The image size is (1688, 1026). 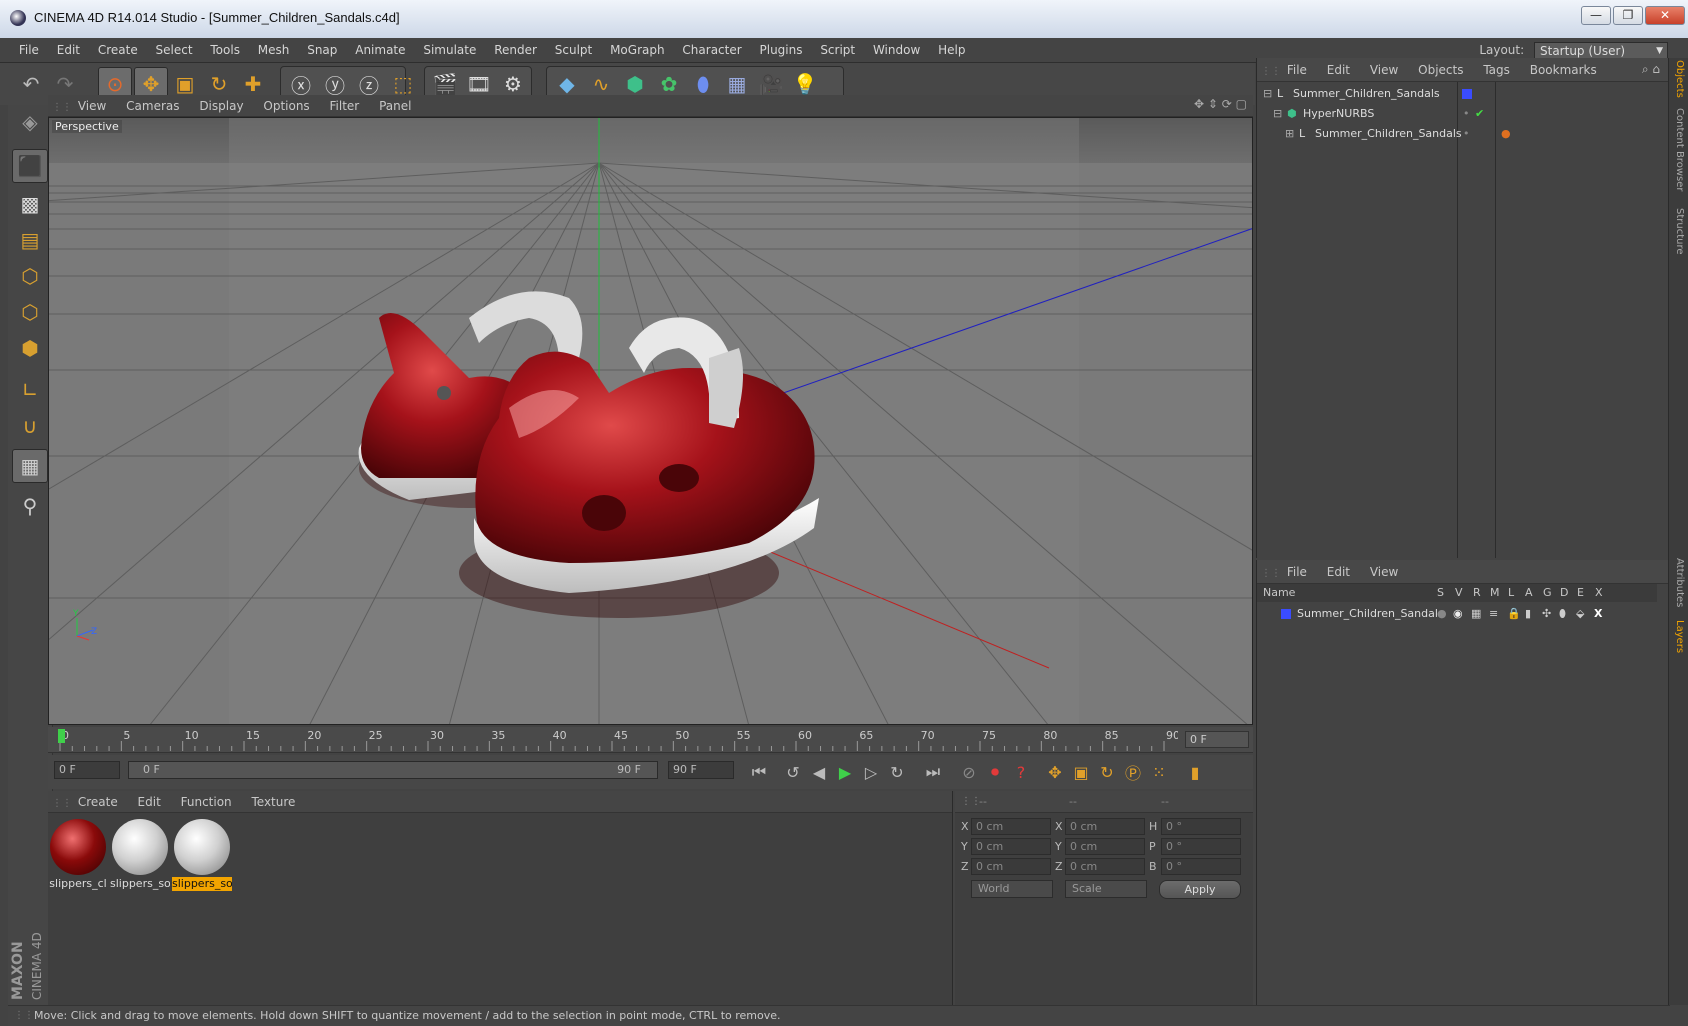 What do you see at coordinates (1297, 572) in the screenshot?
I see `layer-menu-file: File` at bounding box center [1297, 572].